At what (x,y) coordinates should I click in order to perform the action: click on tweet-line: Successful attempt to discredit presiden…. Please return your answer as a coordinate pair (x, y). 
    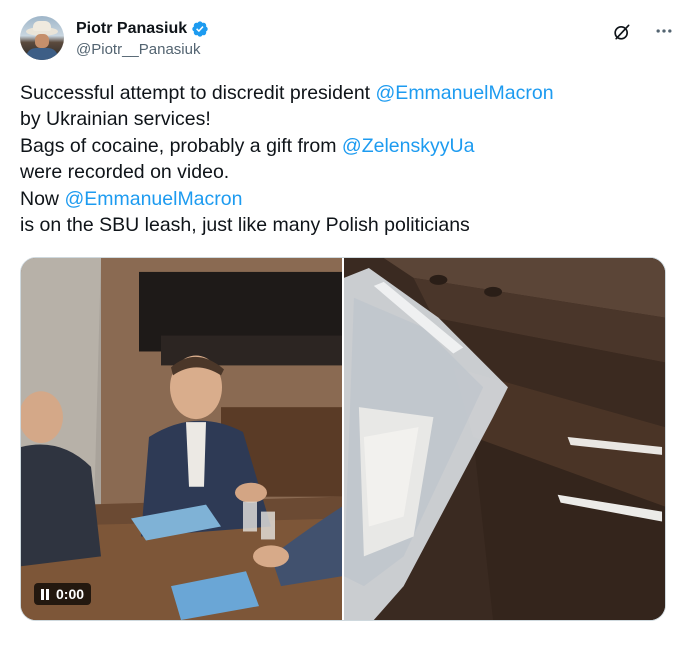
    Looking at the image, I should click on (287, 93).